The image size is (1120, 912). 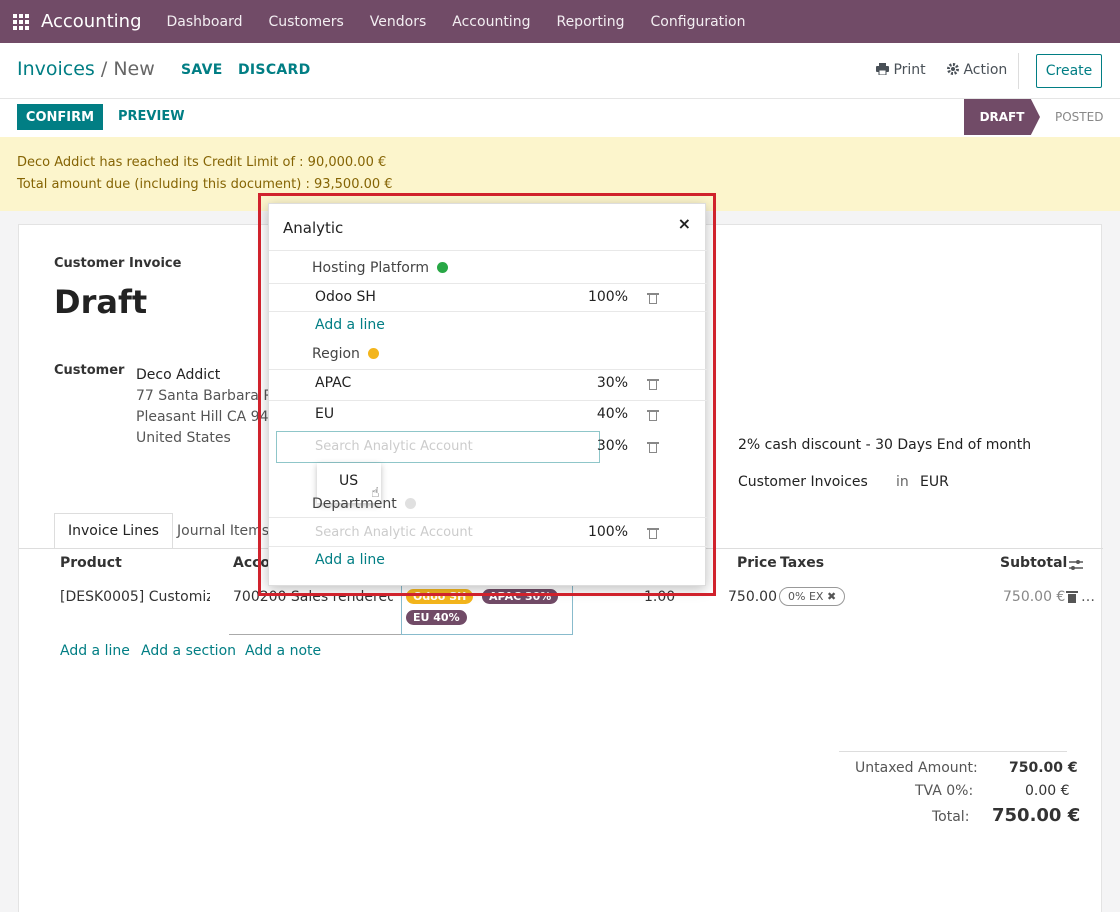 What do you see at coordinates (831, 596) in the screenshot?
I see `remove-tag-icon: ✖` at bounding box center [831, 596].